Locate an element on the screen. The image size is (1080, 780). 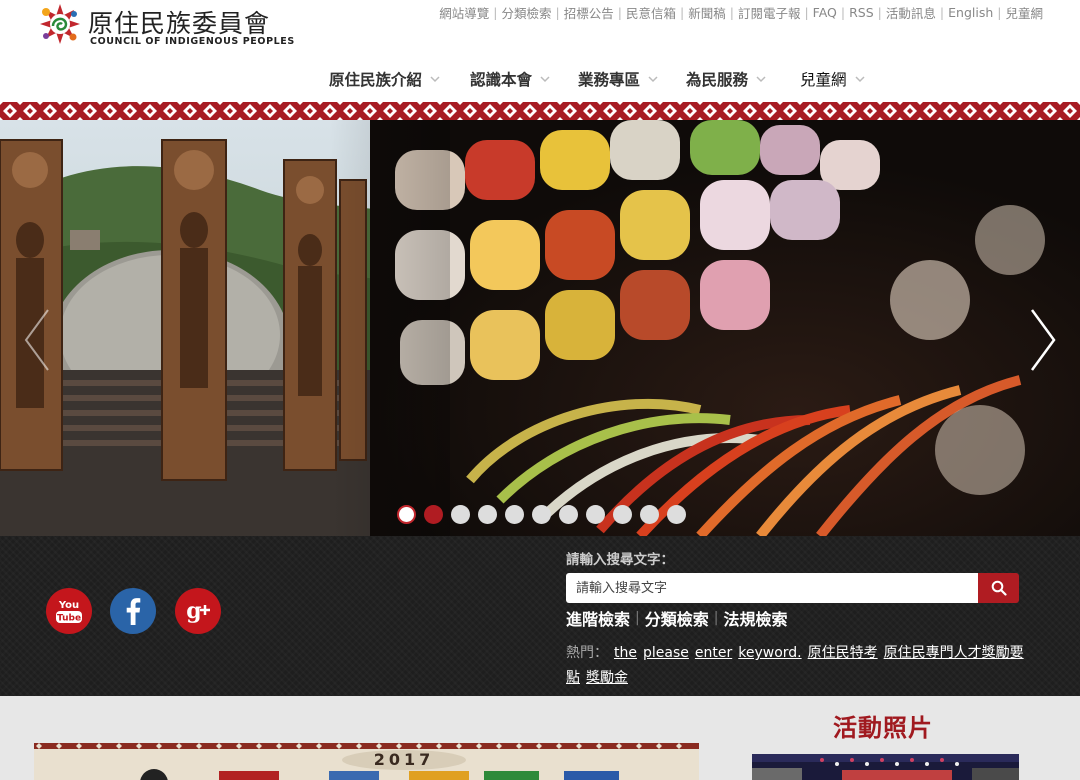
link-sitemap: 網站導覽 is located at coordinates (464, 12).